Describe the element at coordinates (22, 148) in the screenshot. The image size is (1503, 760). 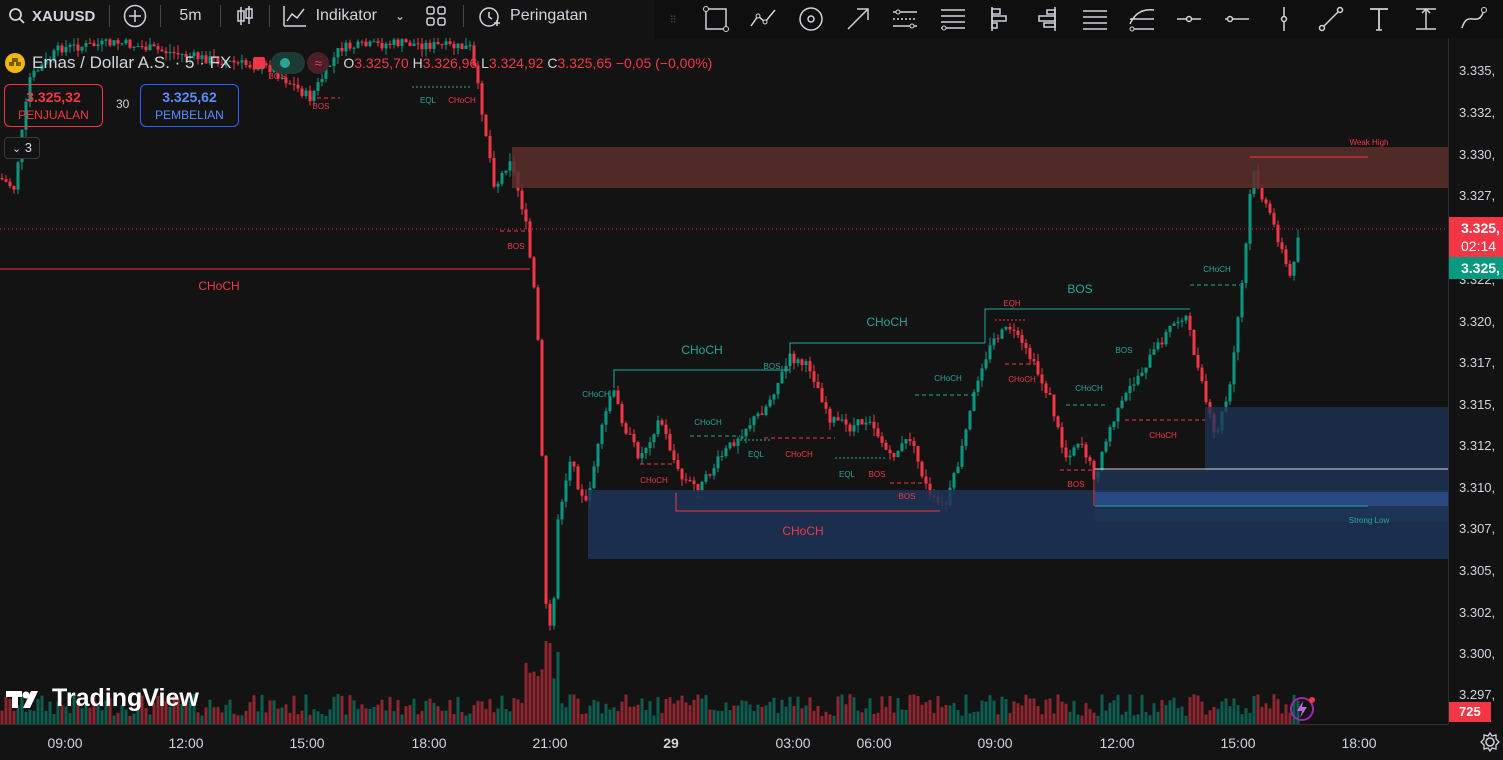
I see `indicators-collapse-button: ⌄ 3` at that location.